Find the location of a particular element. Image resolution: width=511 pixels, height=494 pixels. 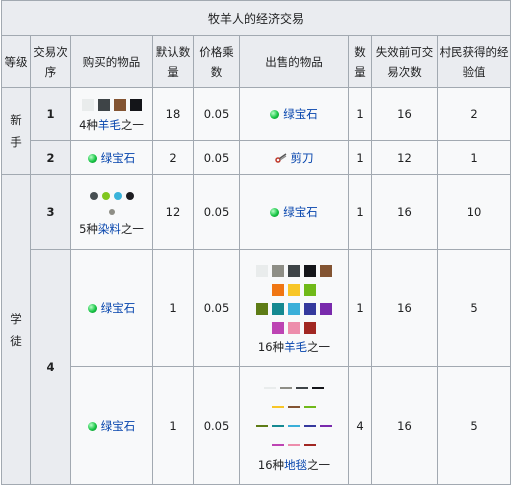

trade-index: 2 is located at coordinates (50, 157).